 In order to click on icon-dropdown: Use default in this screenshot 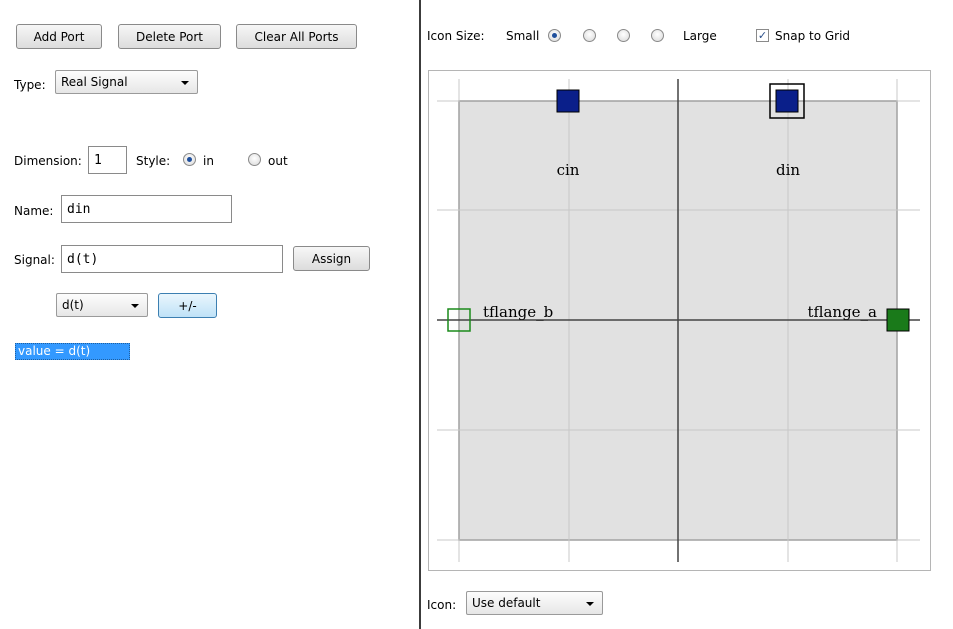, I will do `click(534, 603)`.